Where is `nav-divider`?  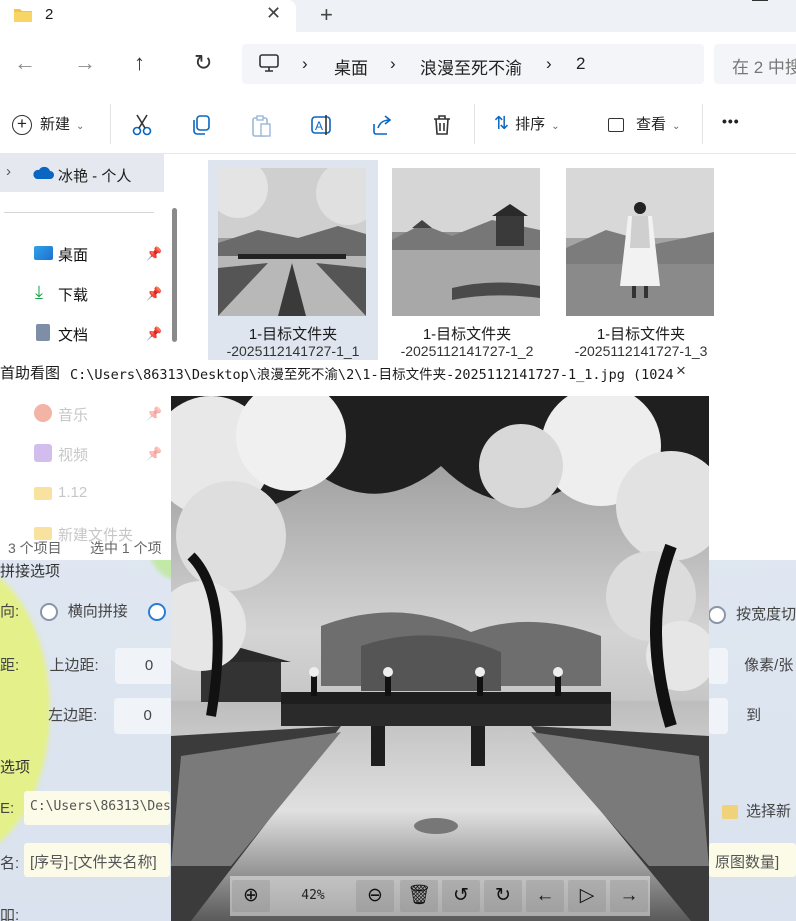
nav-divider is located at coordinates (79, 212).